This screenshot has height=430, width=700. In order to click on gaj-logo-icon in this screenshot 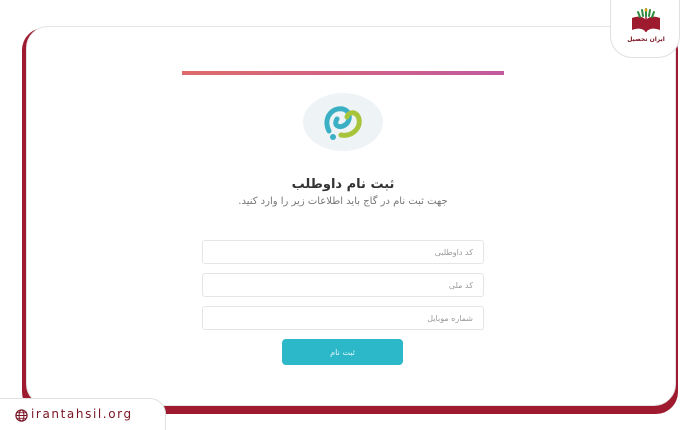, I will do `click(343, 123)`.